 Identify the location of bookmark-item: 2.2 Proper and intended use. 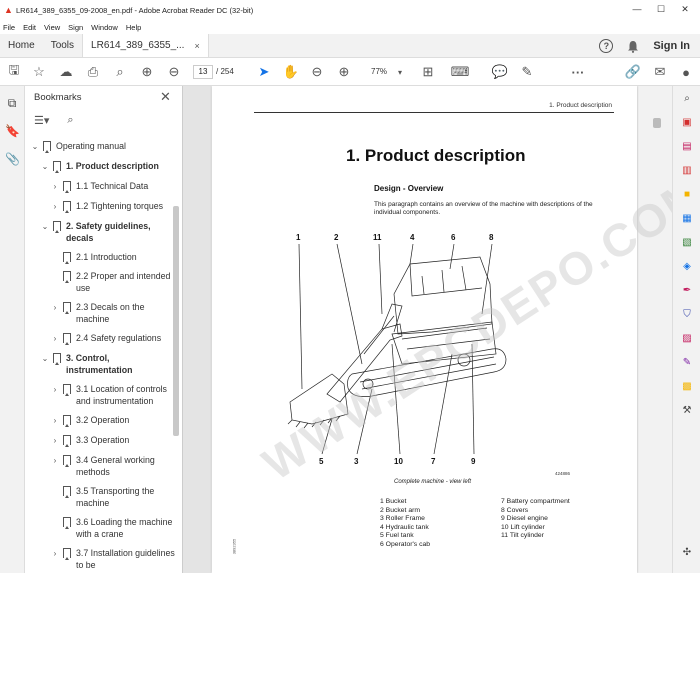
(100, 282).